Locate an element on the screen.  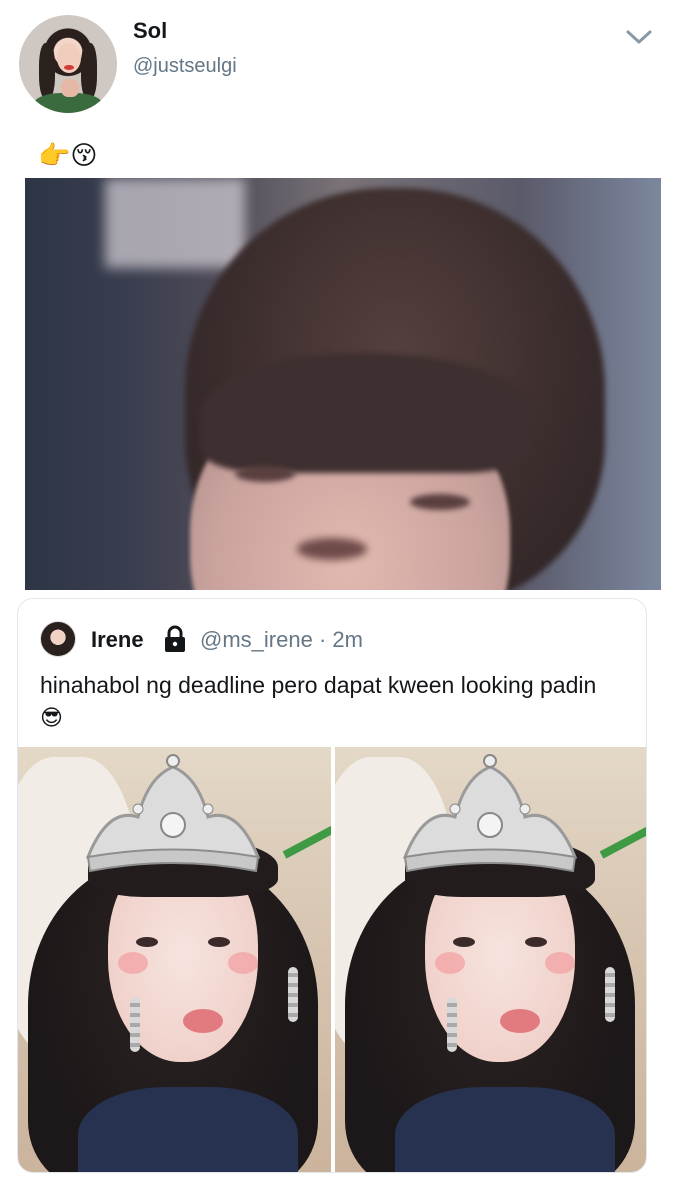
chevron-down-icon is located at coordinates (639, 37).